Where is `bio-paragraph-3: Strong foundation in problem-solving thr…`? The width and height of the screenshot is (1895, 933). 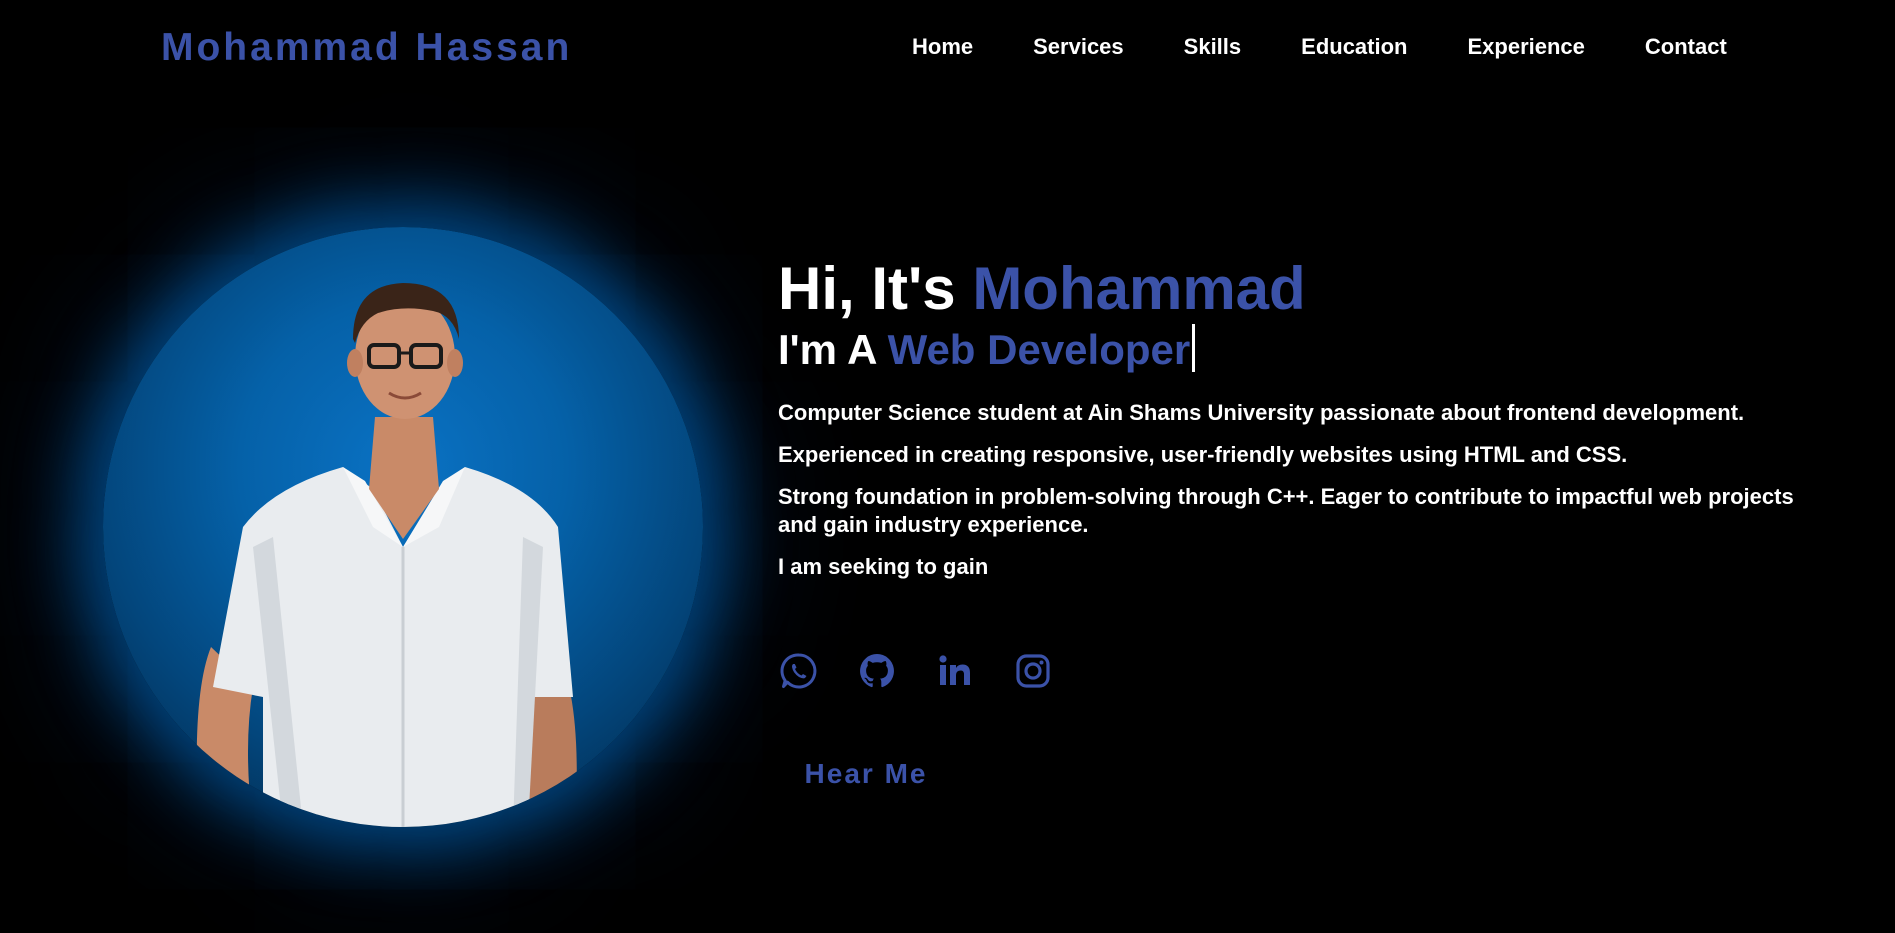 bio-paragraph-3: Strong foundation in problem-solving thr… is located at coordinates (1286, 510).